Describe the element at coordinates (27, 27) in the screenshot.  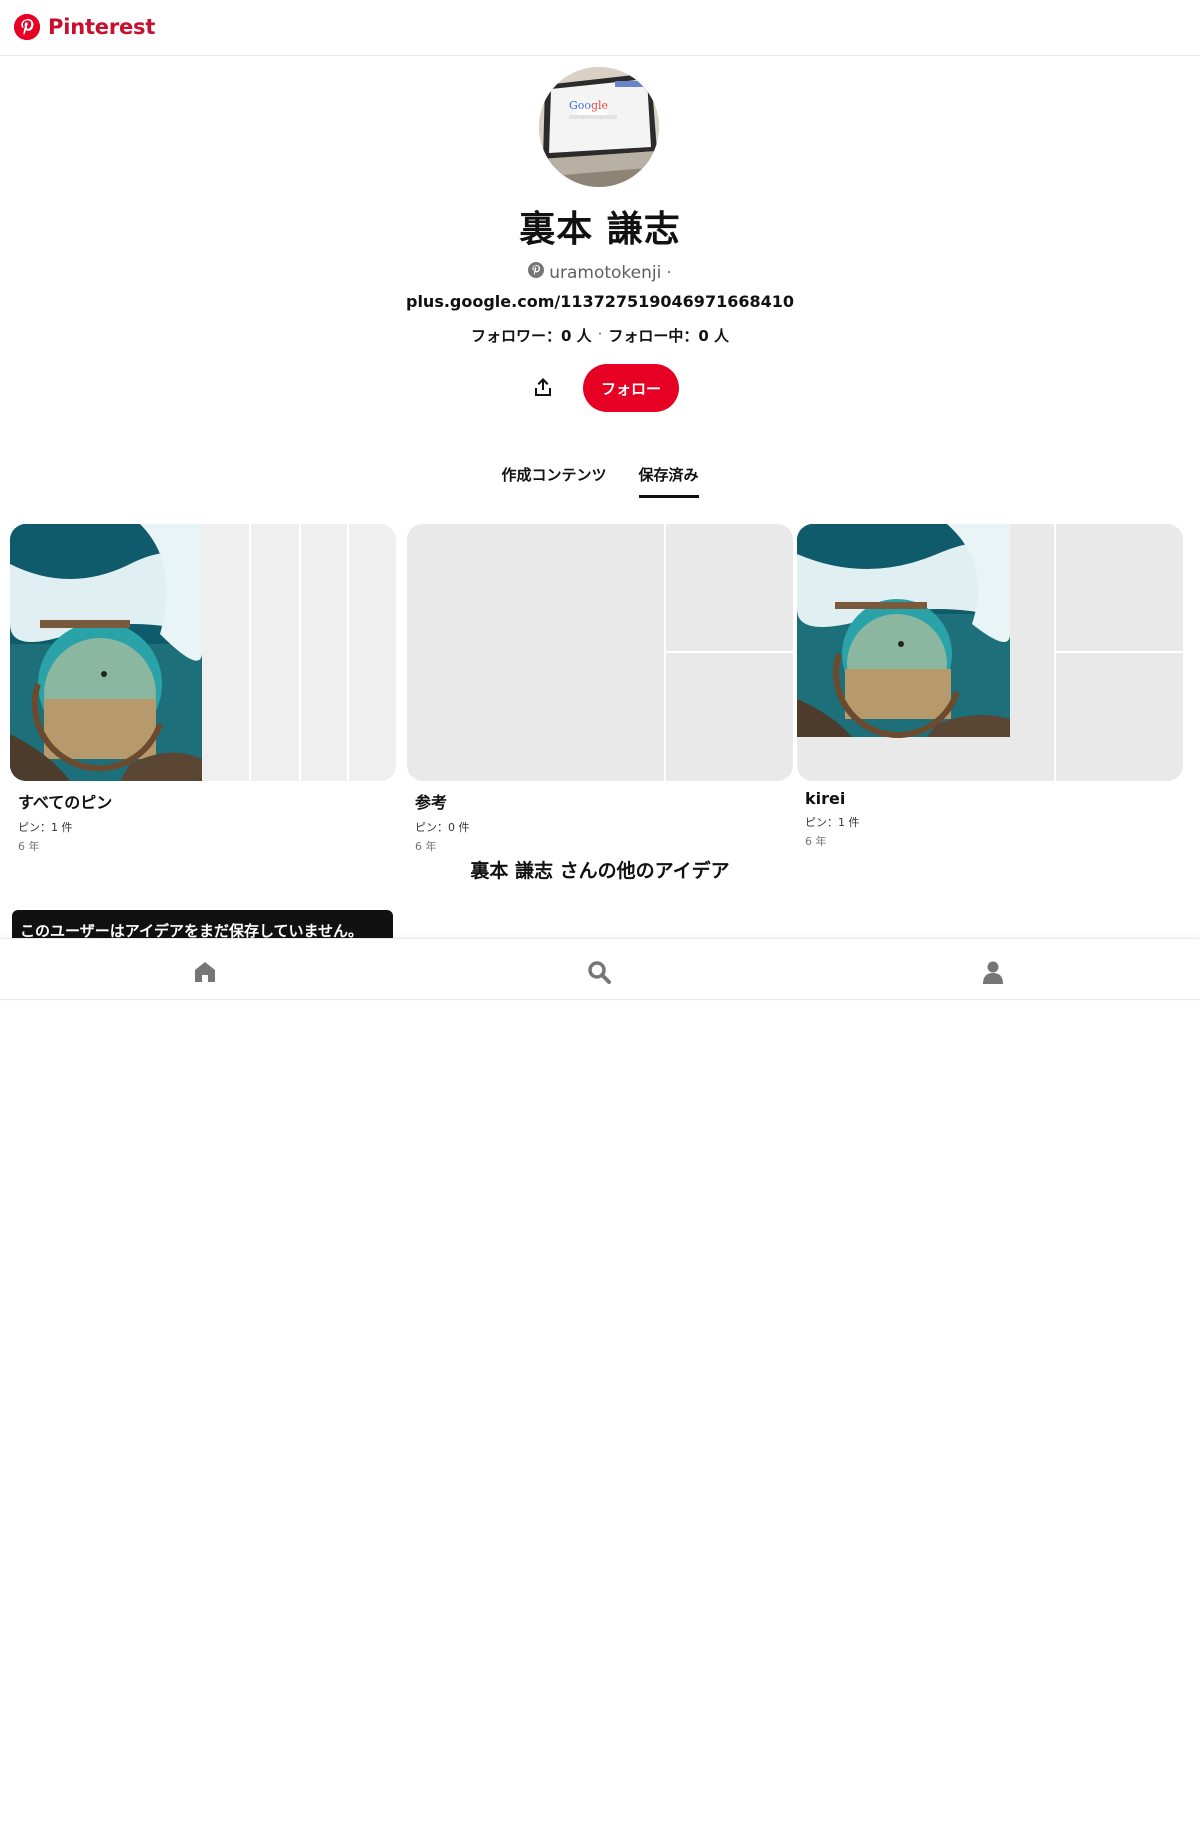
I see `pinterest-logo-icon` at that location.